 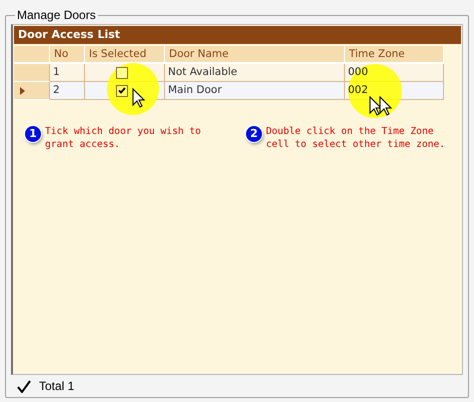 I want to click on step-number-badge: 2, so click(x=254, y=134).